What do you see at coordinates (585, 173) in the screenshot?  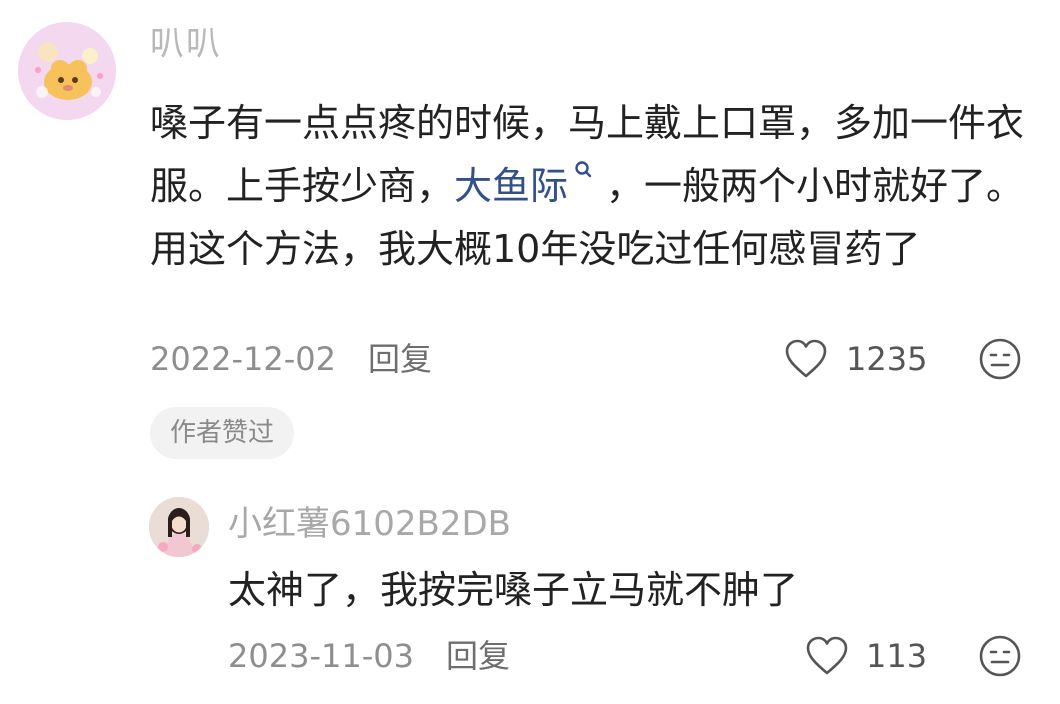 I see `search-icon` at bounding box center [585, 173].